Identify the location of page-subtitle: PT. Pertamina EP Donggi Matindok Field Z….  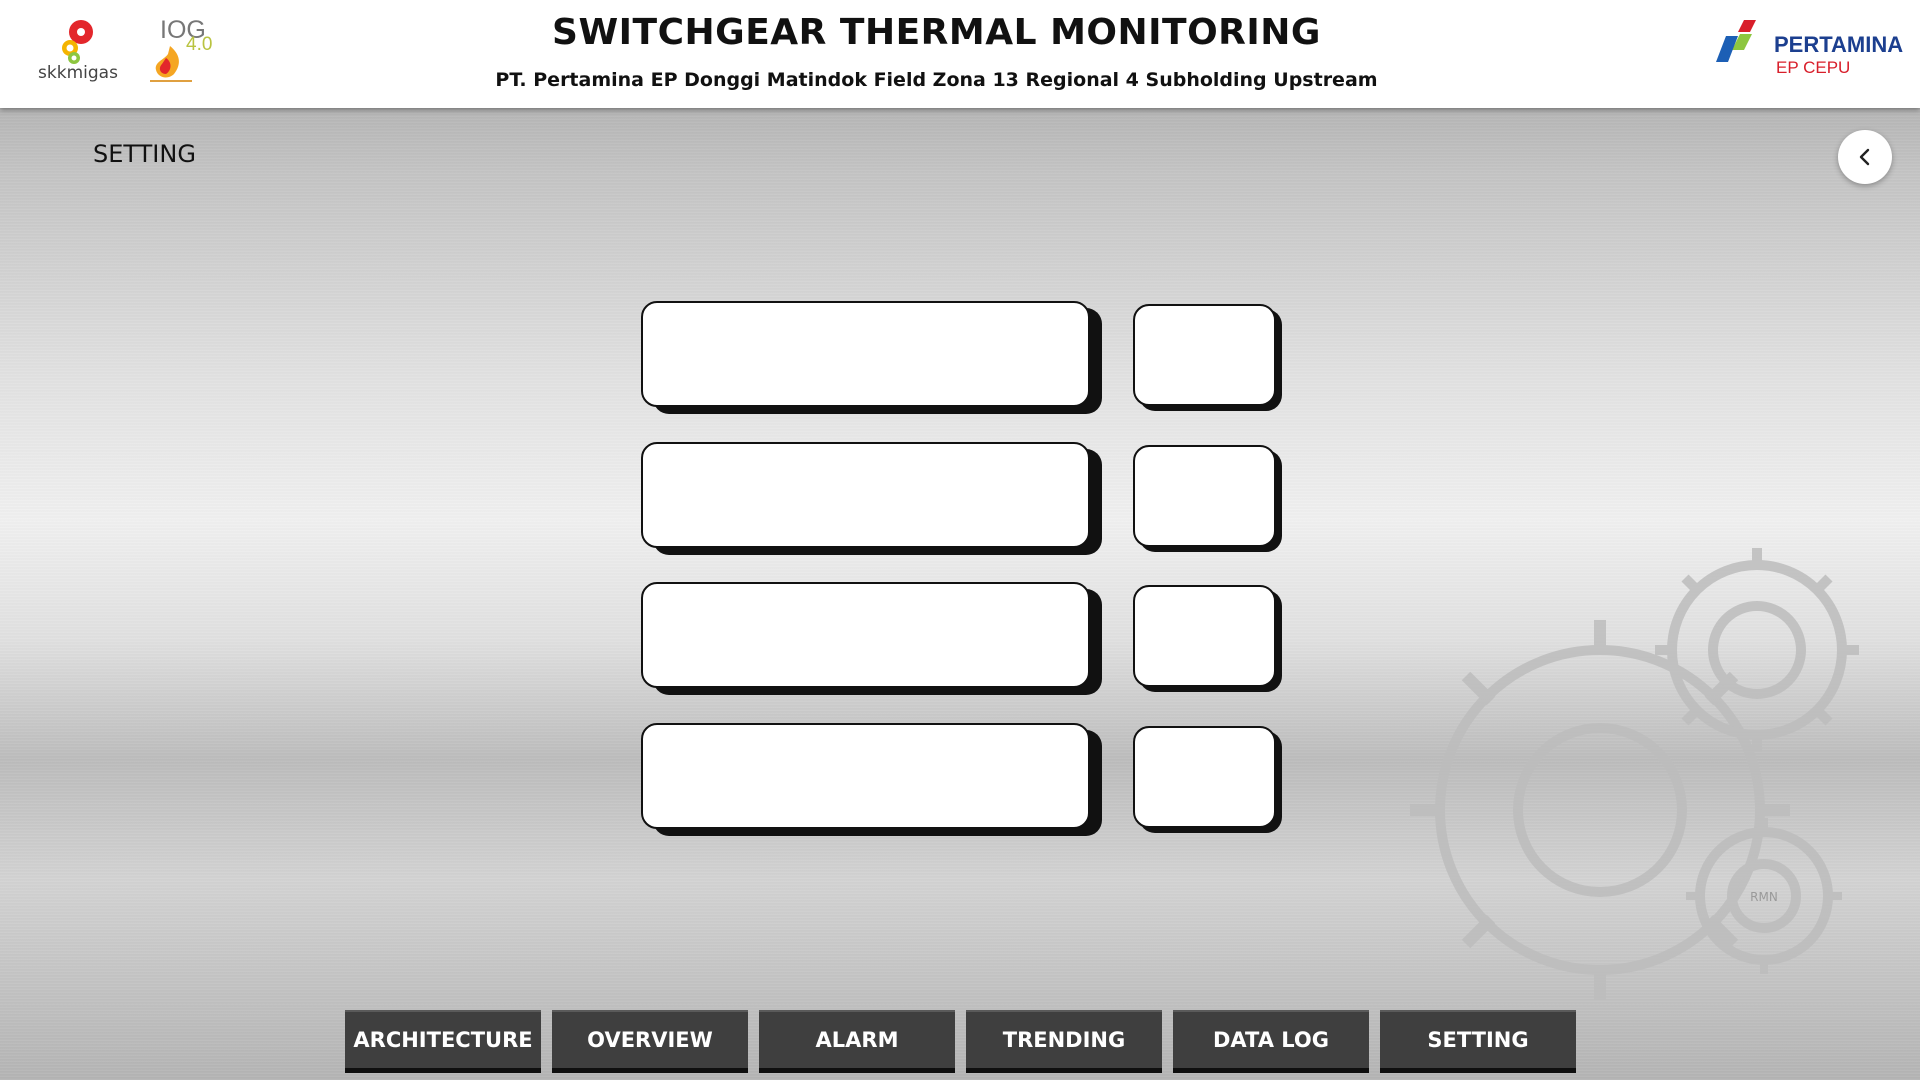
(936, 80).